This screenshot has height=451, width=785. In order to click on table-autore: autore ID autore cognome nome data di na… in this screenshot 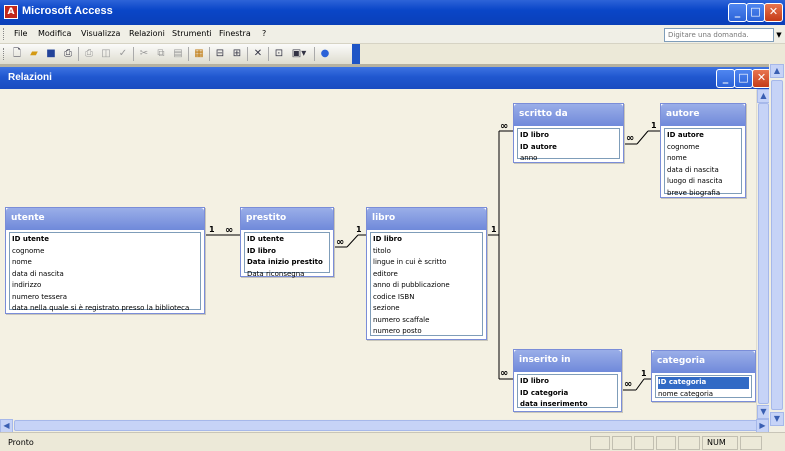, I will do `click(703, 150)`.